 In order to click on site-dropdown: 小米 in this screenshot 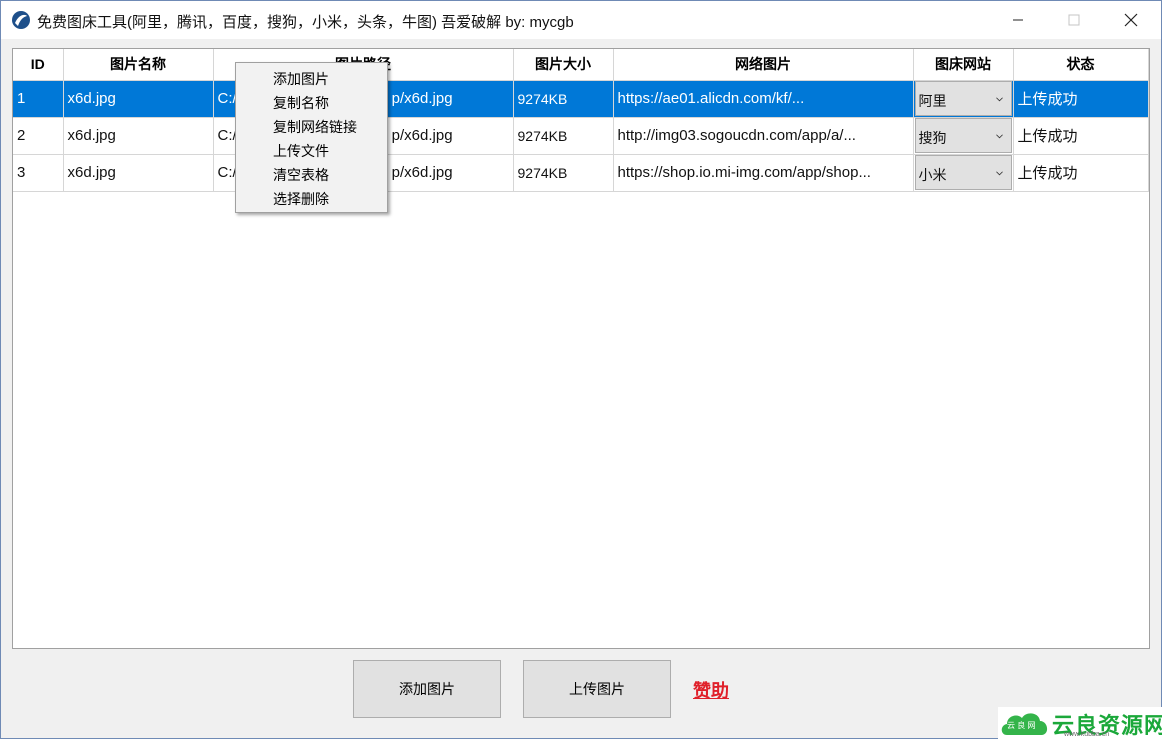, I will do `click(963, 172)`.